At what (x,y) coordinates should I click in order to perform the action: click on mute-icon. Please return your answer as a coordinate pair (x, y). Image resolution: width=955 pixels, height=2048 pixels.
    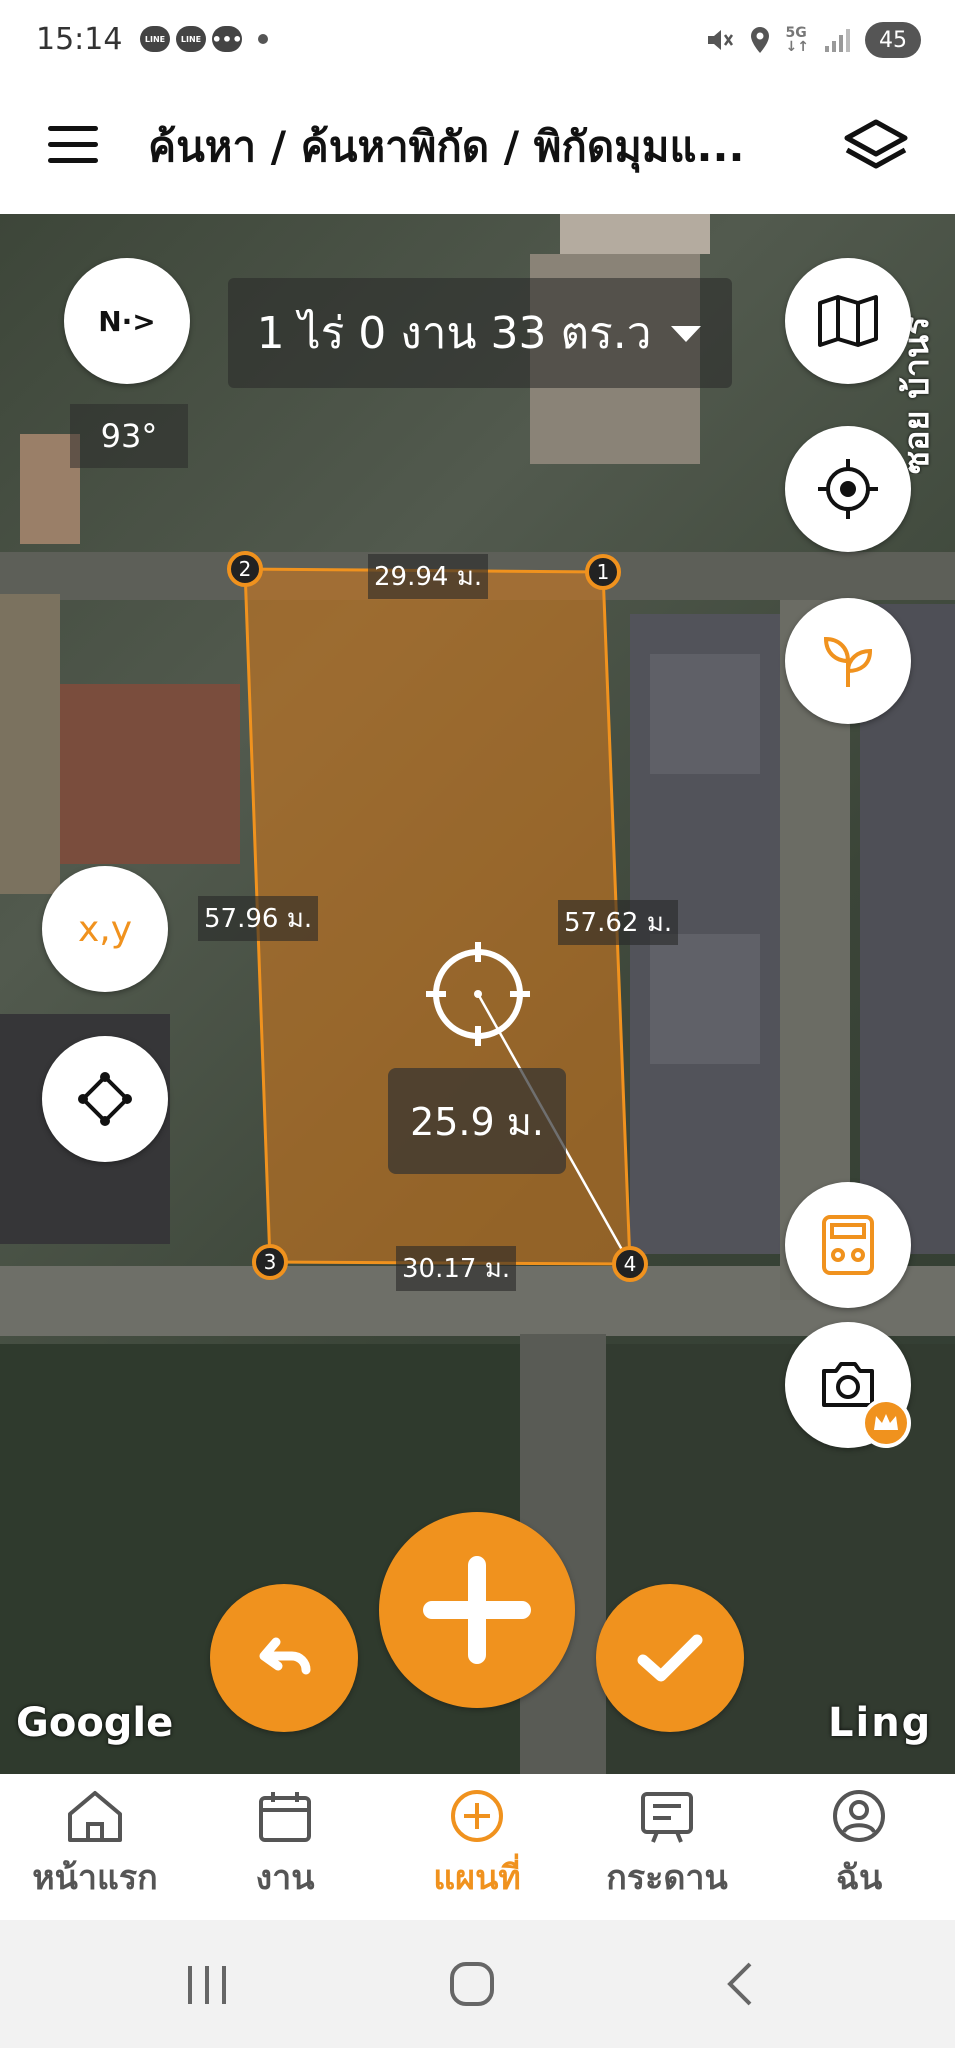
    Looking at the image, I should click on (720, 40).